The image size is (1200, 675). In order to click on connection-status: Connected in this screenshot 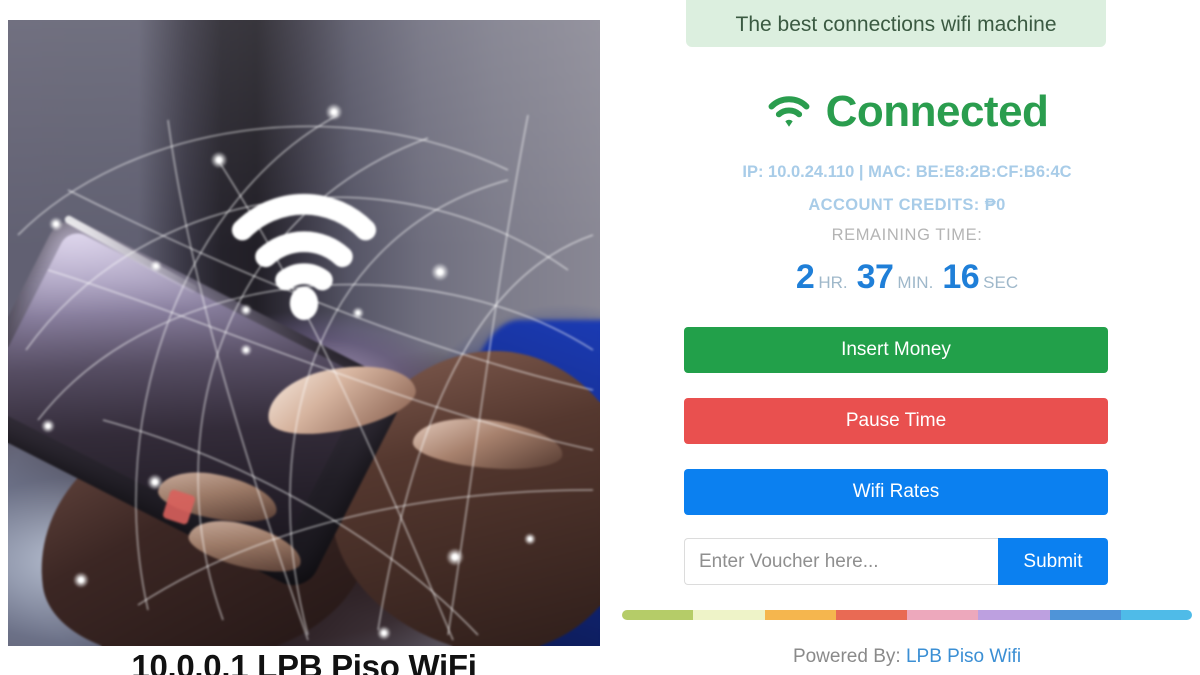, I will do `click(907, 112)`.